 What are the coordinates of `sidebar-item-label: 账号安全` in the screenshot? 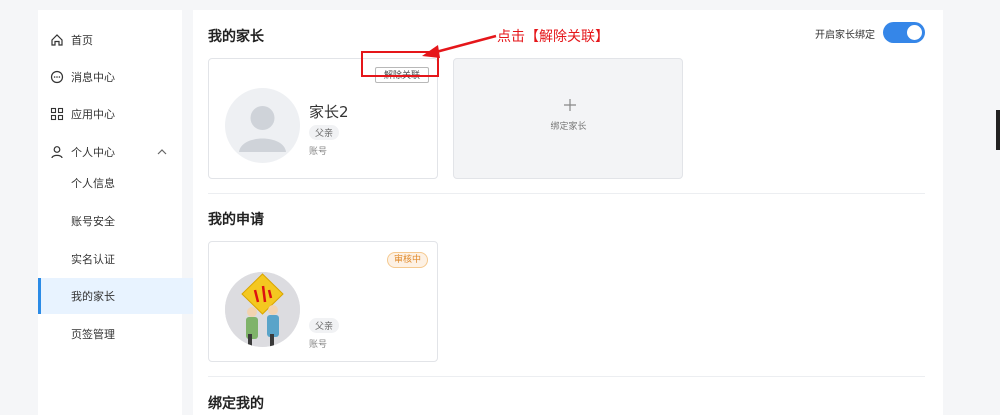 It's located at (93, 221).